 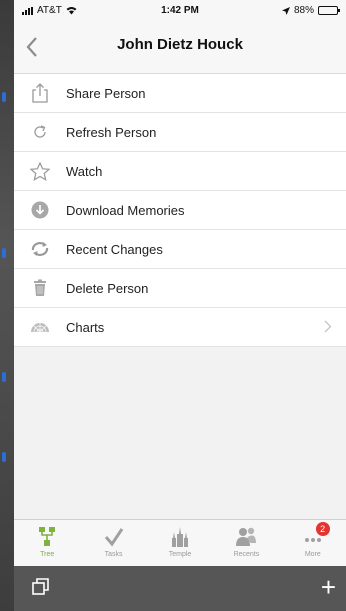 What do you see at coordinates (180, 171) in the screenshot?
I see `watch-item: Watch` at bounding box center [180, 171].